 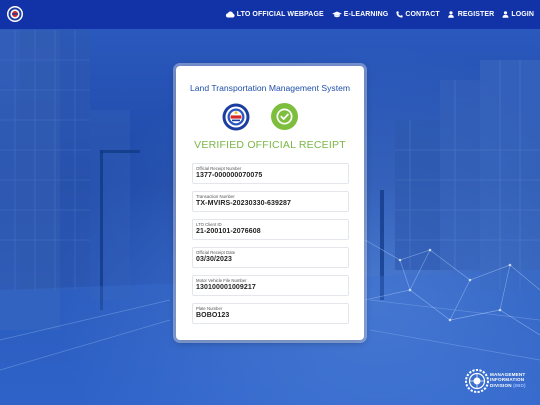 What do you see at coordinates (336, 14) in the screenshot?
I see `graduation-cap-icon` at bounding box center [336, 14].